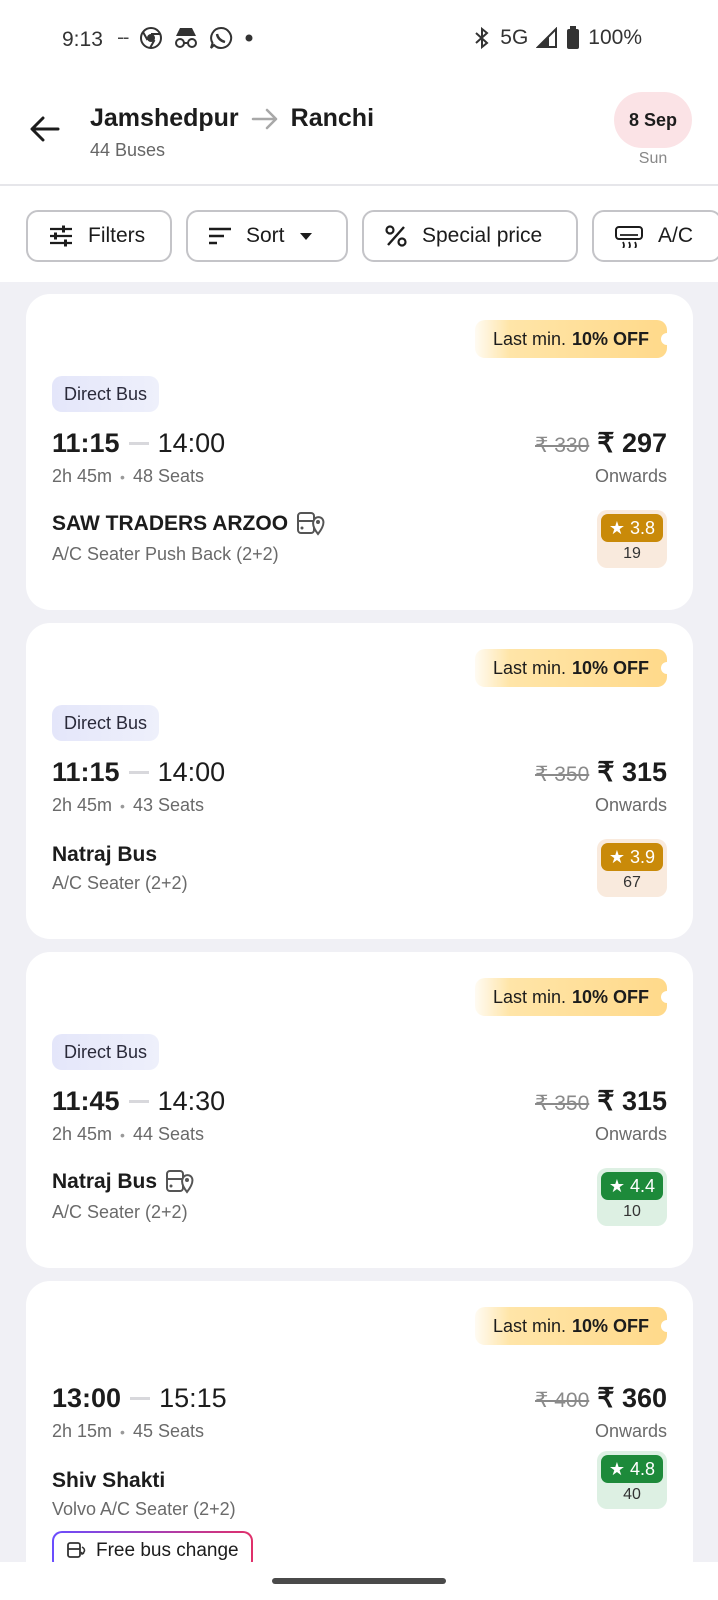 The height and width of the screenshot is (1600, 718). Describe the element at coordinates (128, 1431) in the screenshot. I see `journey-meta: 2h 15m • 45 Seats` at that location.